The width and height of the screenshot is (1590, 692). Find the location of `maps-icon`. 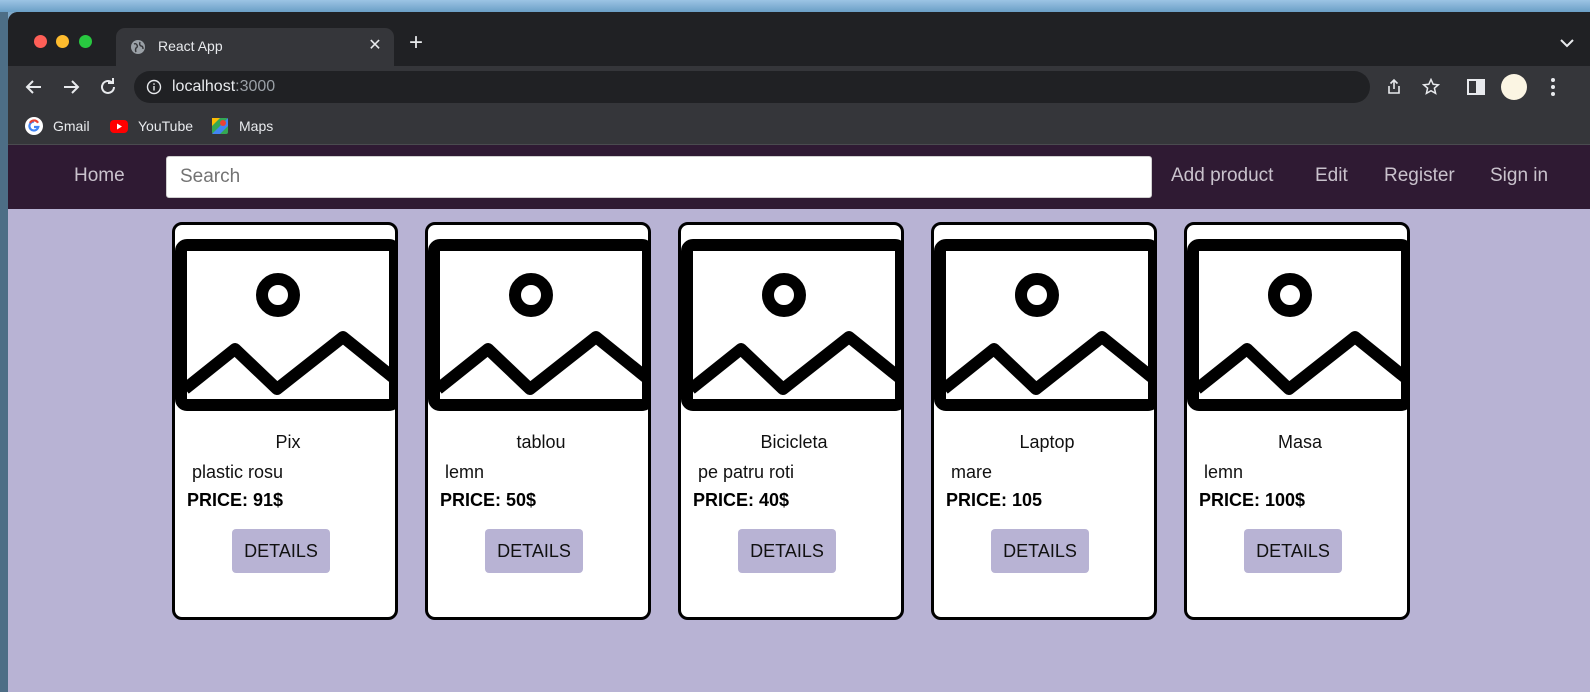

maps-icon is located at coordinates (220, 126).